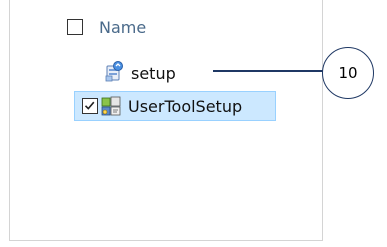  What do you see at coordinates (268, 71) in the screenshot?
I see `callout-leader-line` at bounding box center [268, 71].